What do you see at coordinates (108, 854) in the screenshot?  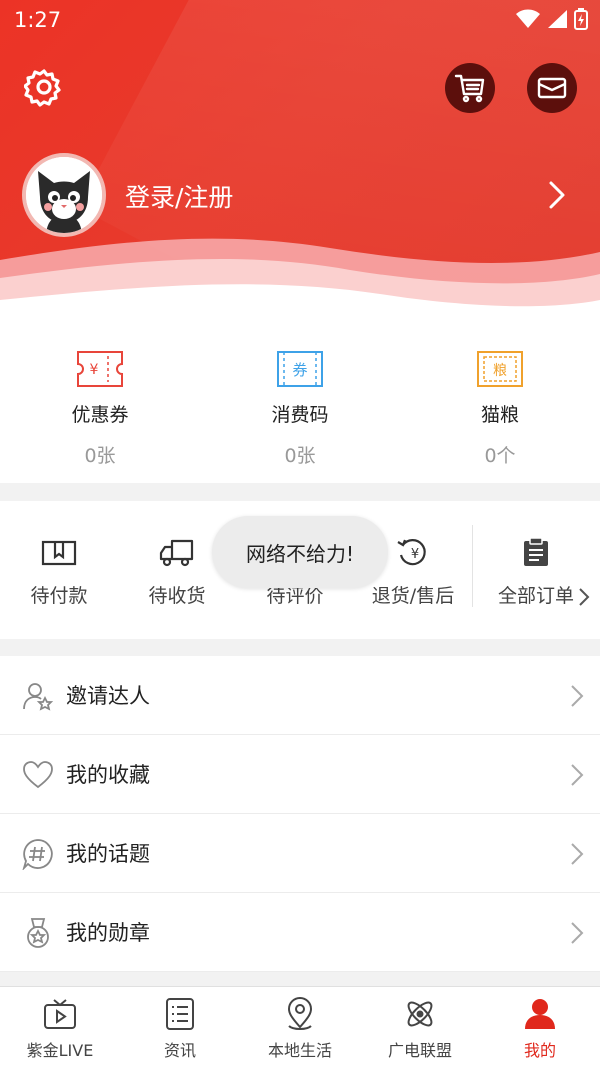 I see `menu-label: 我的话题` at bounding box center [108, 854].